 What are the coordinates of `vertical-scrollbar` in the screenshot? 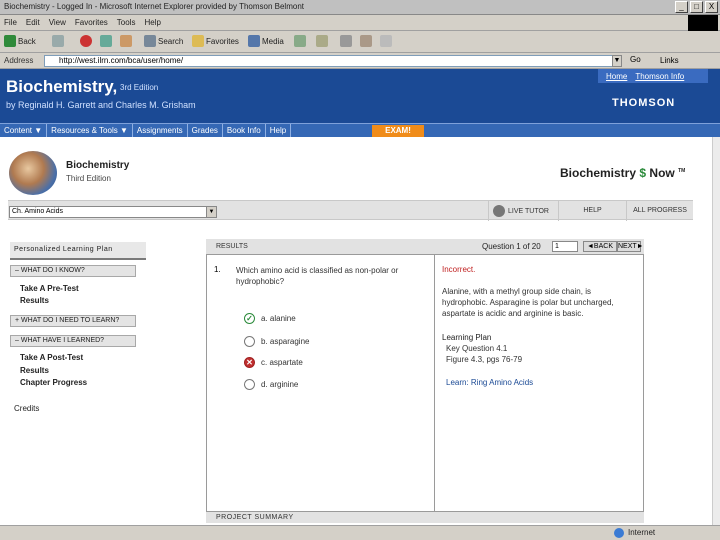 It's located at (716, 331).